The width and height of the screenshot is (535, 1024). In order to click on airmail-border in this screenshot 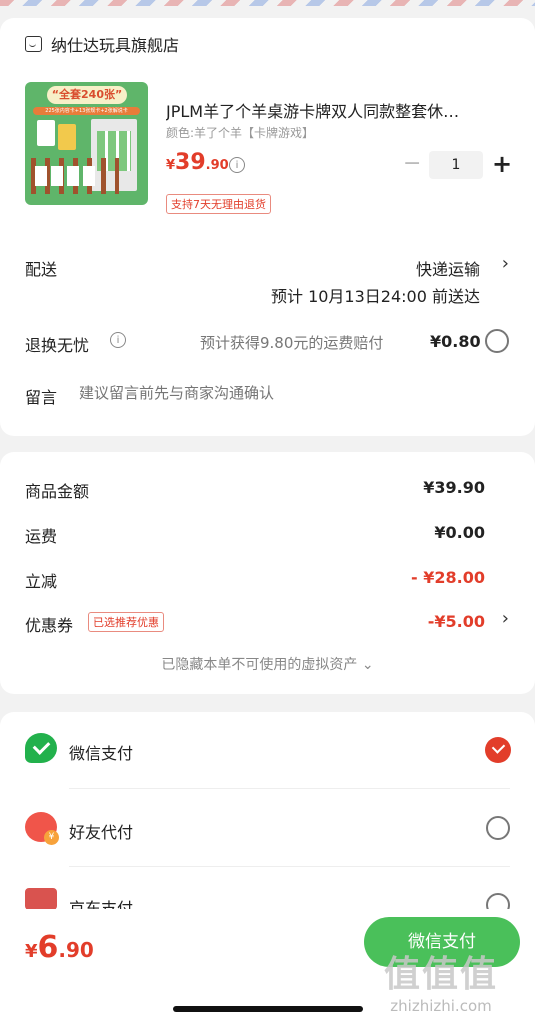, I will do `click(267, 3)`.